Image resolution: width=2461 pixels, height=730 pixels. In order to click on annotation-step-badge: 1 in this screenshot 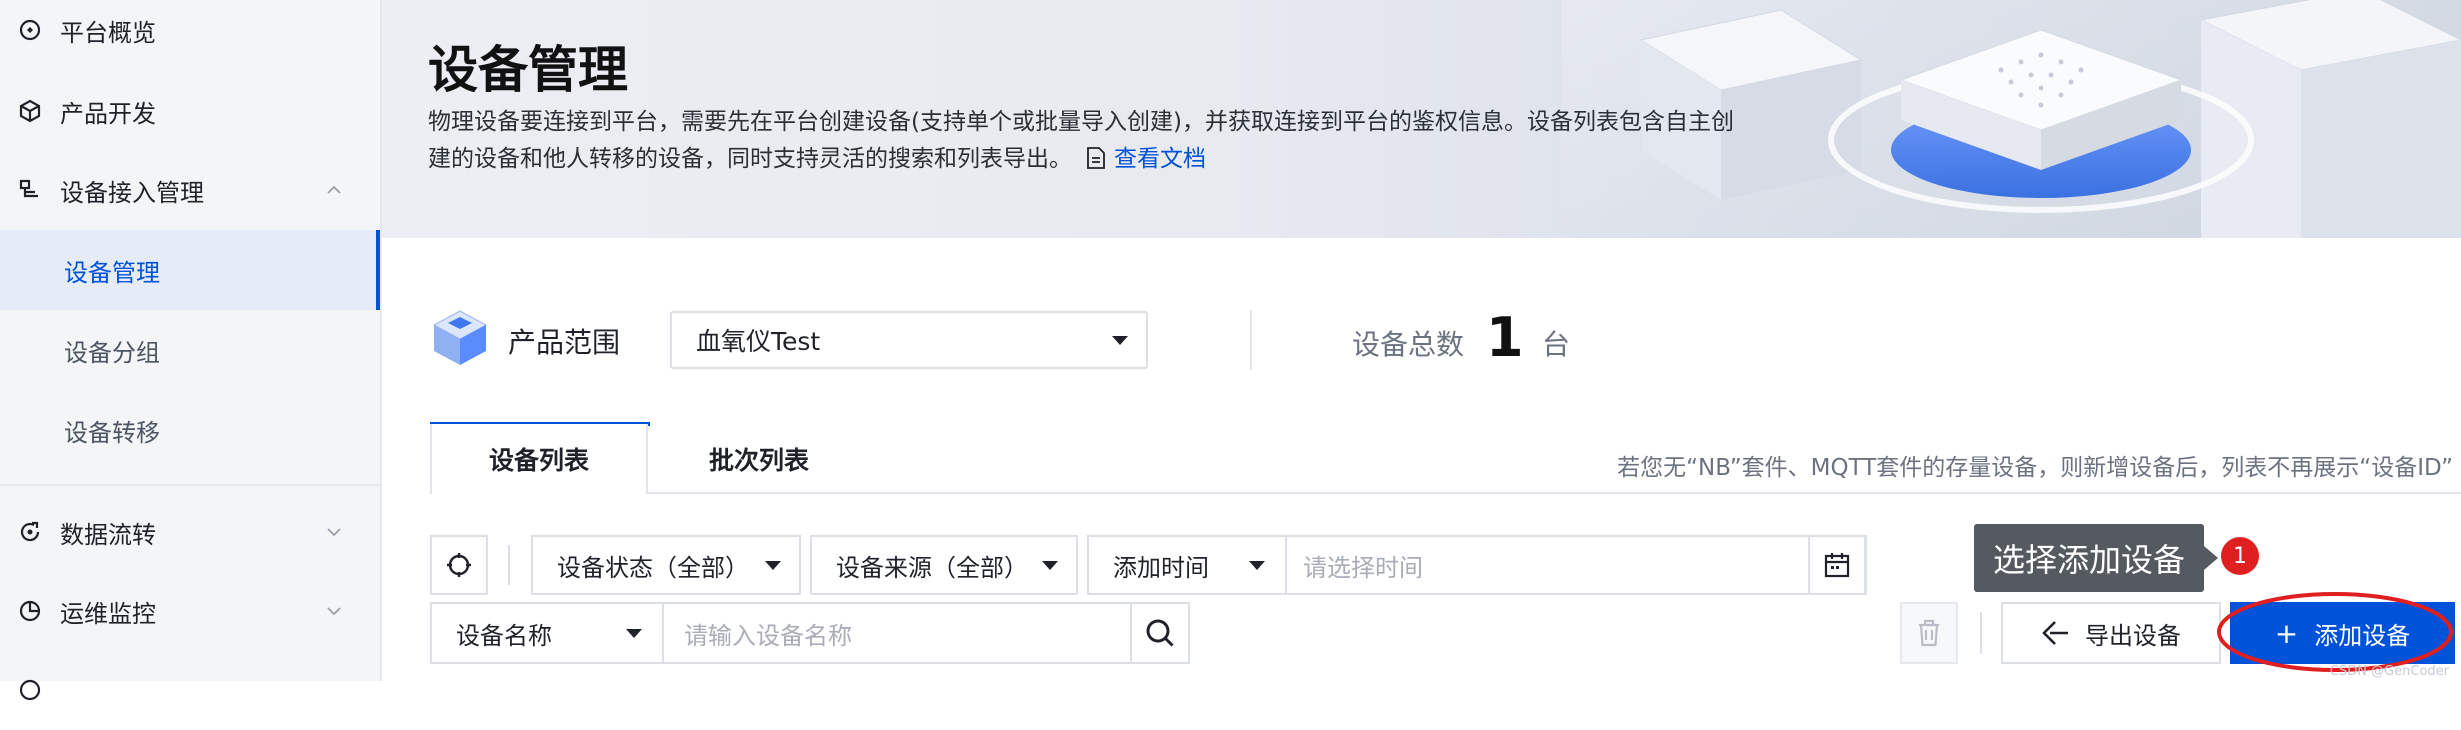, I will do `click(2240, 556)`.